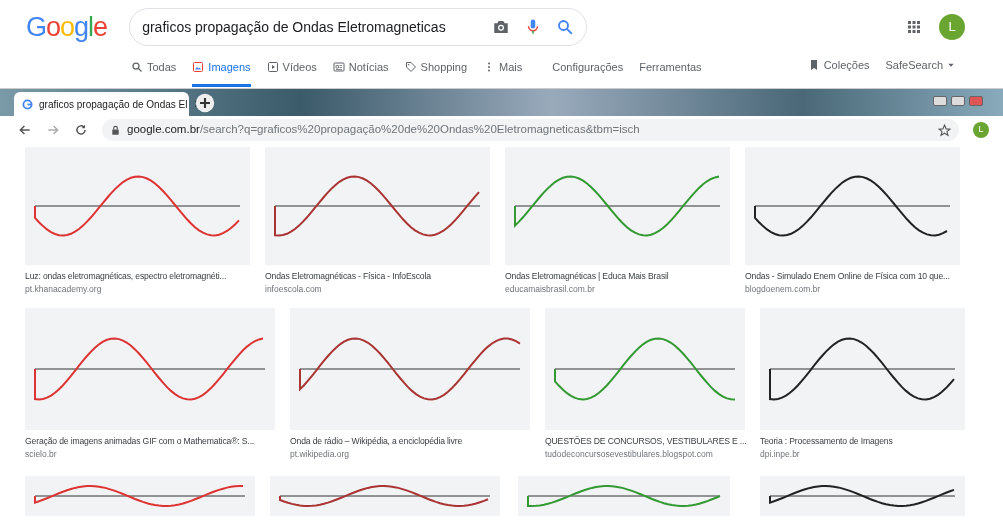 The width and height of the screenshot is (1003, 520). I want to click on search-tab: Todas, so click(154, 73).